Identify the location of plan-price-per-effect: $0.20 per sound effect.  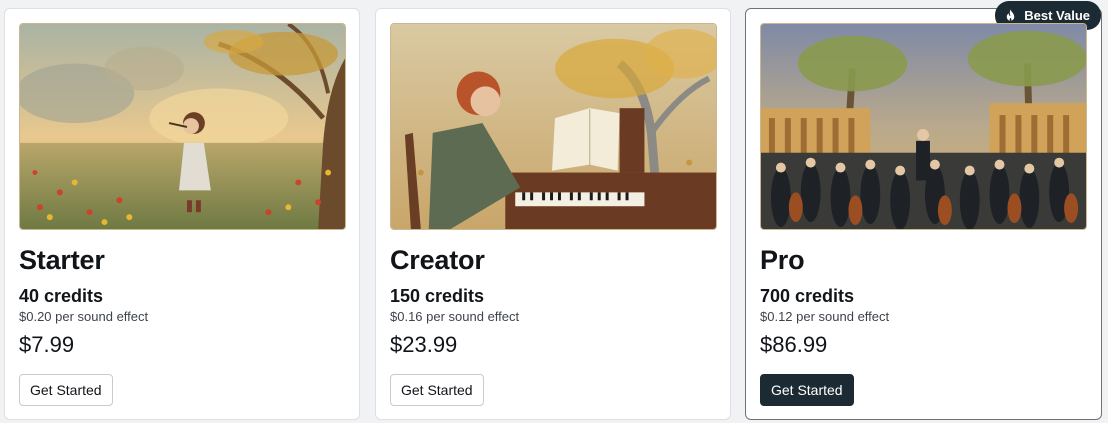
(84, 316).